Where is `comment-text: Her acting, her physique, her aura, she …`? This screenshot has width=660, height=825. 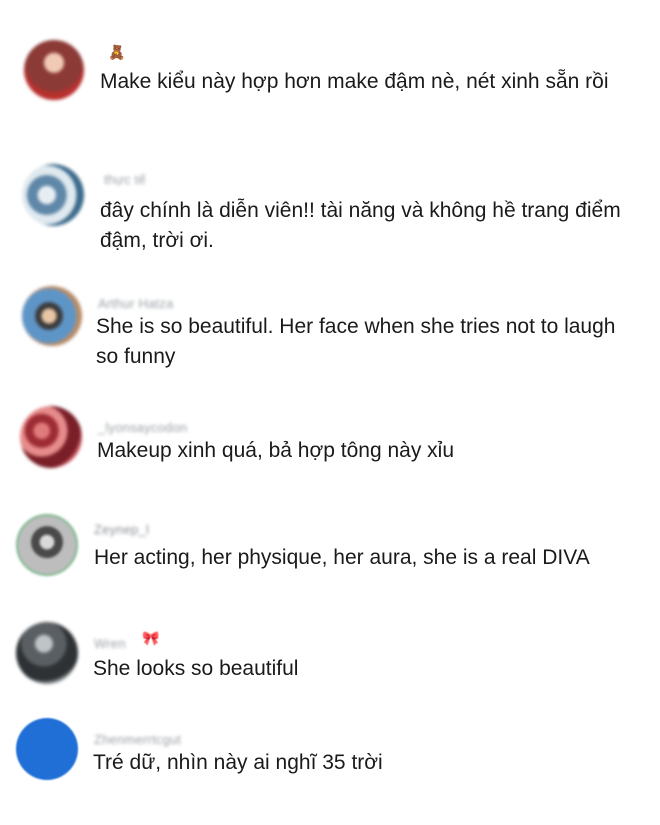 comment-text: Her acting, her physique, her aura, she … is located at coordinates (342, 557).